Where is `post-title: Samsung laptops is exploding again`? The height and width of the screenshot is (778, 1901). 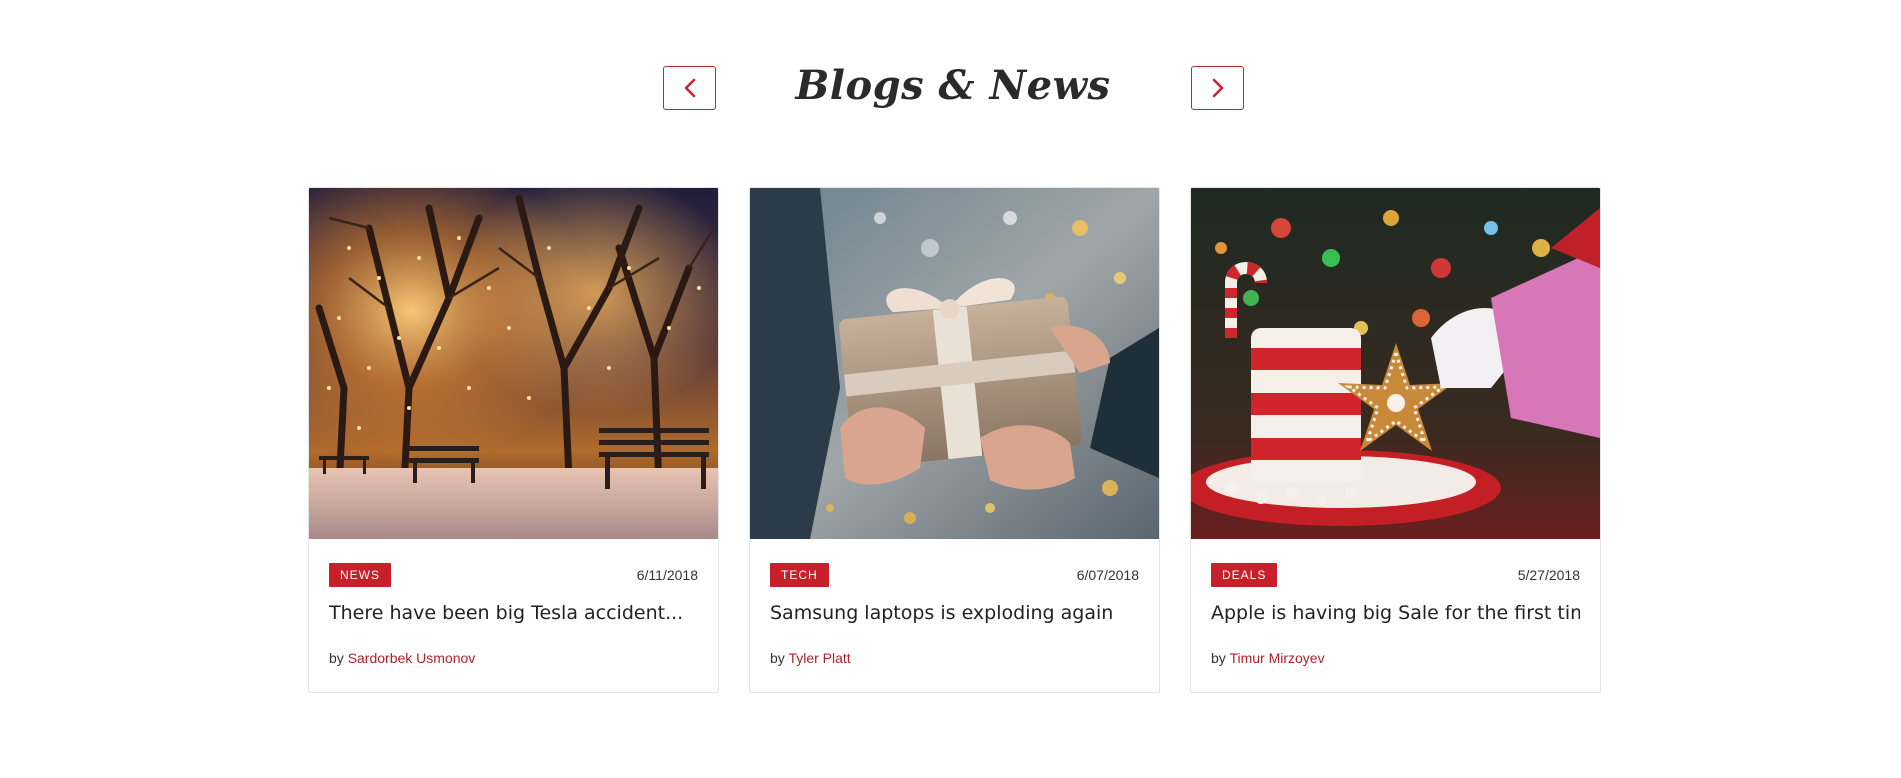
post-title: Samsung laptops is exploding again is located at coordinates (954, 613).